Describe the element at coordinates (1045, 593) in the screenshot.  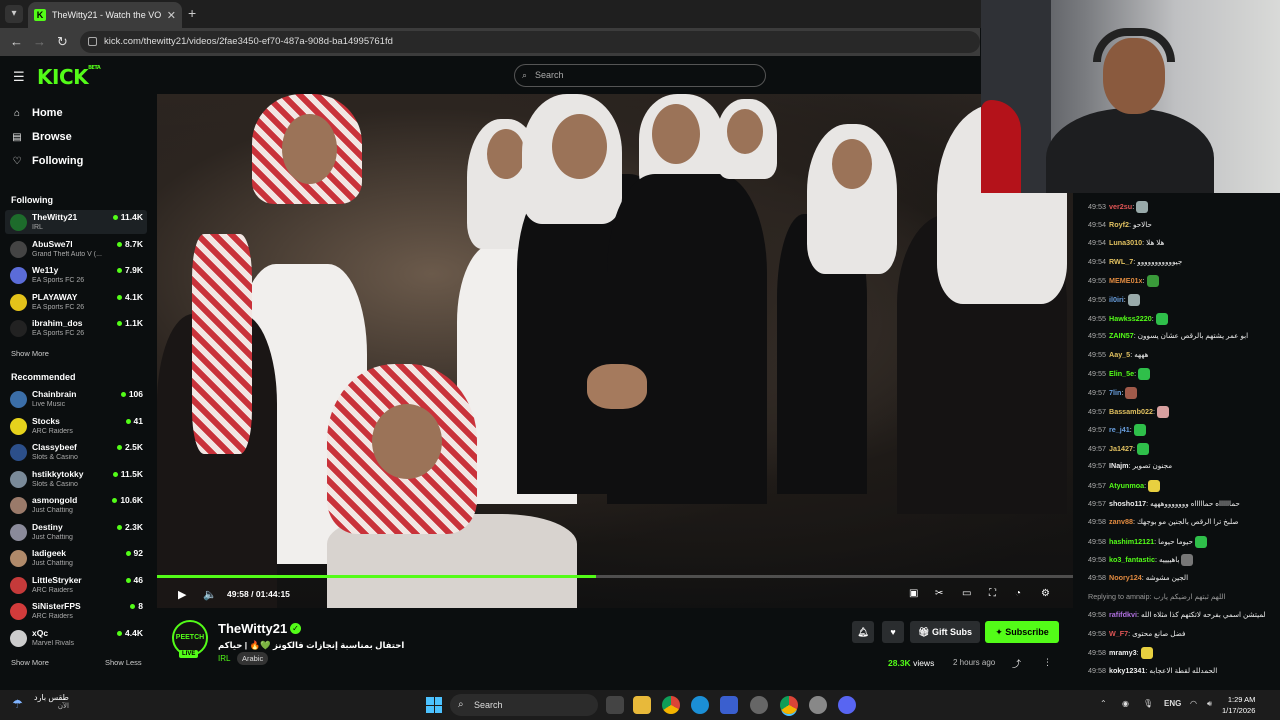
I see `settings-icon: ⚙` at that location.